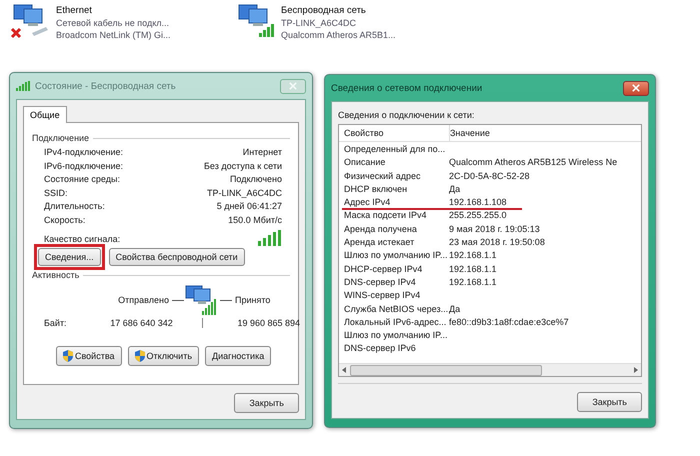 The image size is (700, 456). I want to click on received-label: Принято, so click(252, 300).